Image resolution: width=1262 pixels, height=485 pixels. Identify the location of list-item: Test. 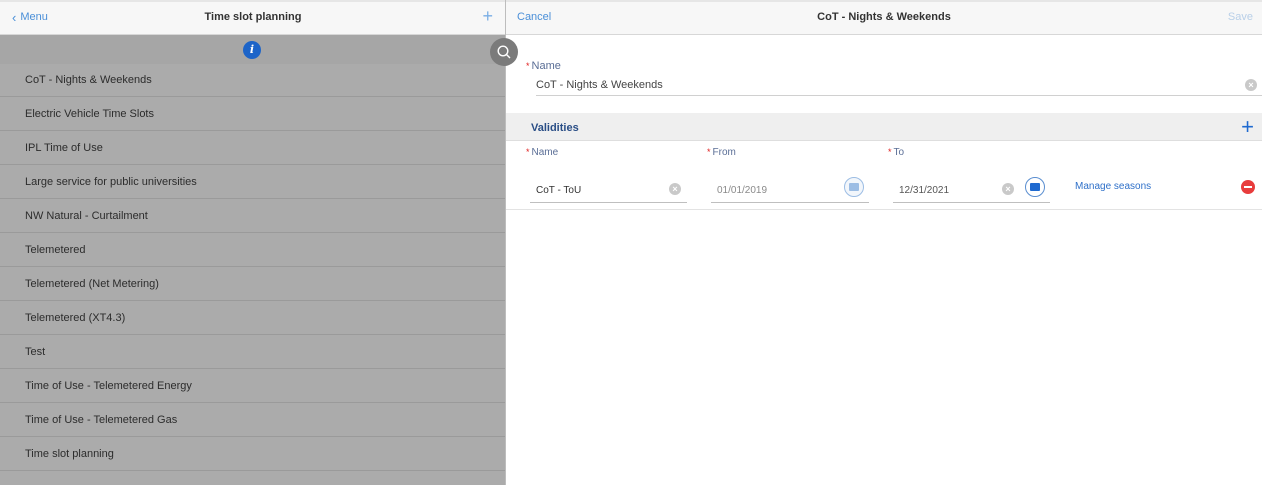
(252, 352).